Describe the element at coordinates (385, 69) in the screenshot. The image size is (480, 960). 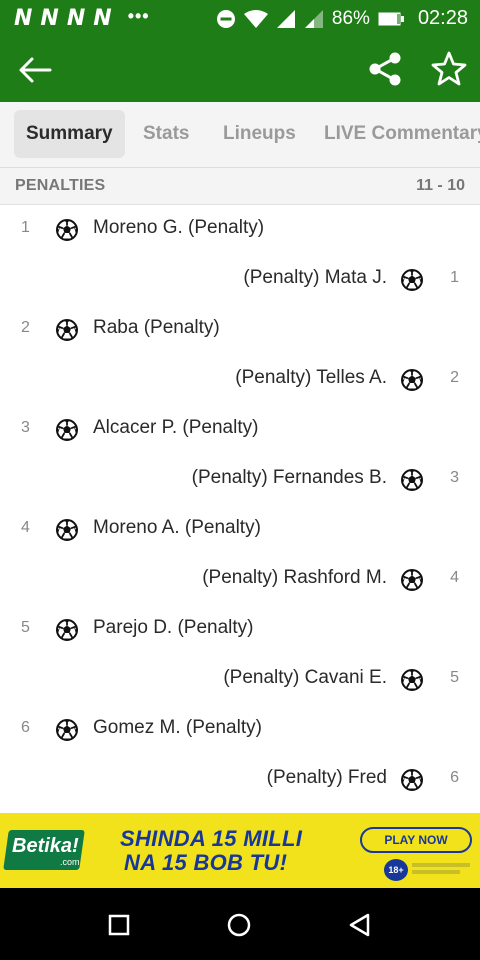
I see `share-icon` at that location.